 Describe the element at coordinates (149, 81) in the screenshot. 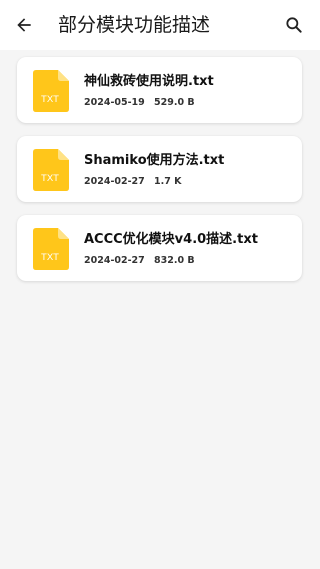

I see `file-name: 神仙救砖使用说明.txt` at that location.